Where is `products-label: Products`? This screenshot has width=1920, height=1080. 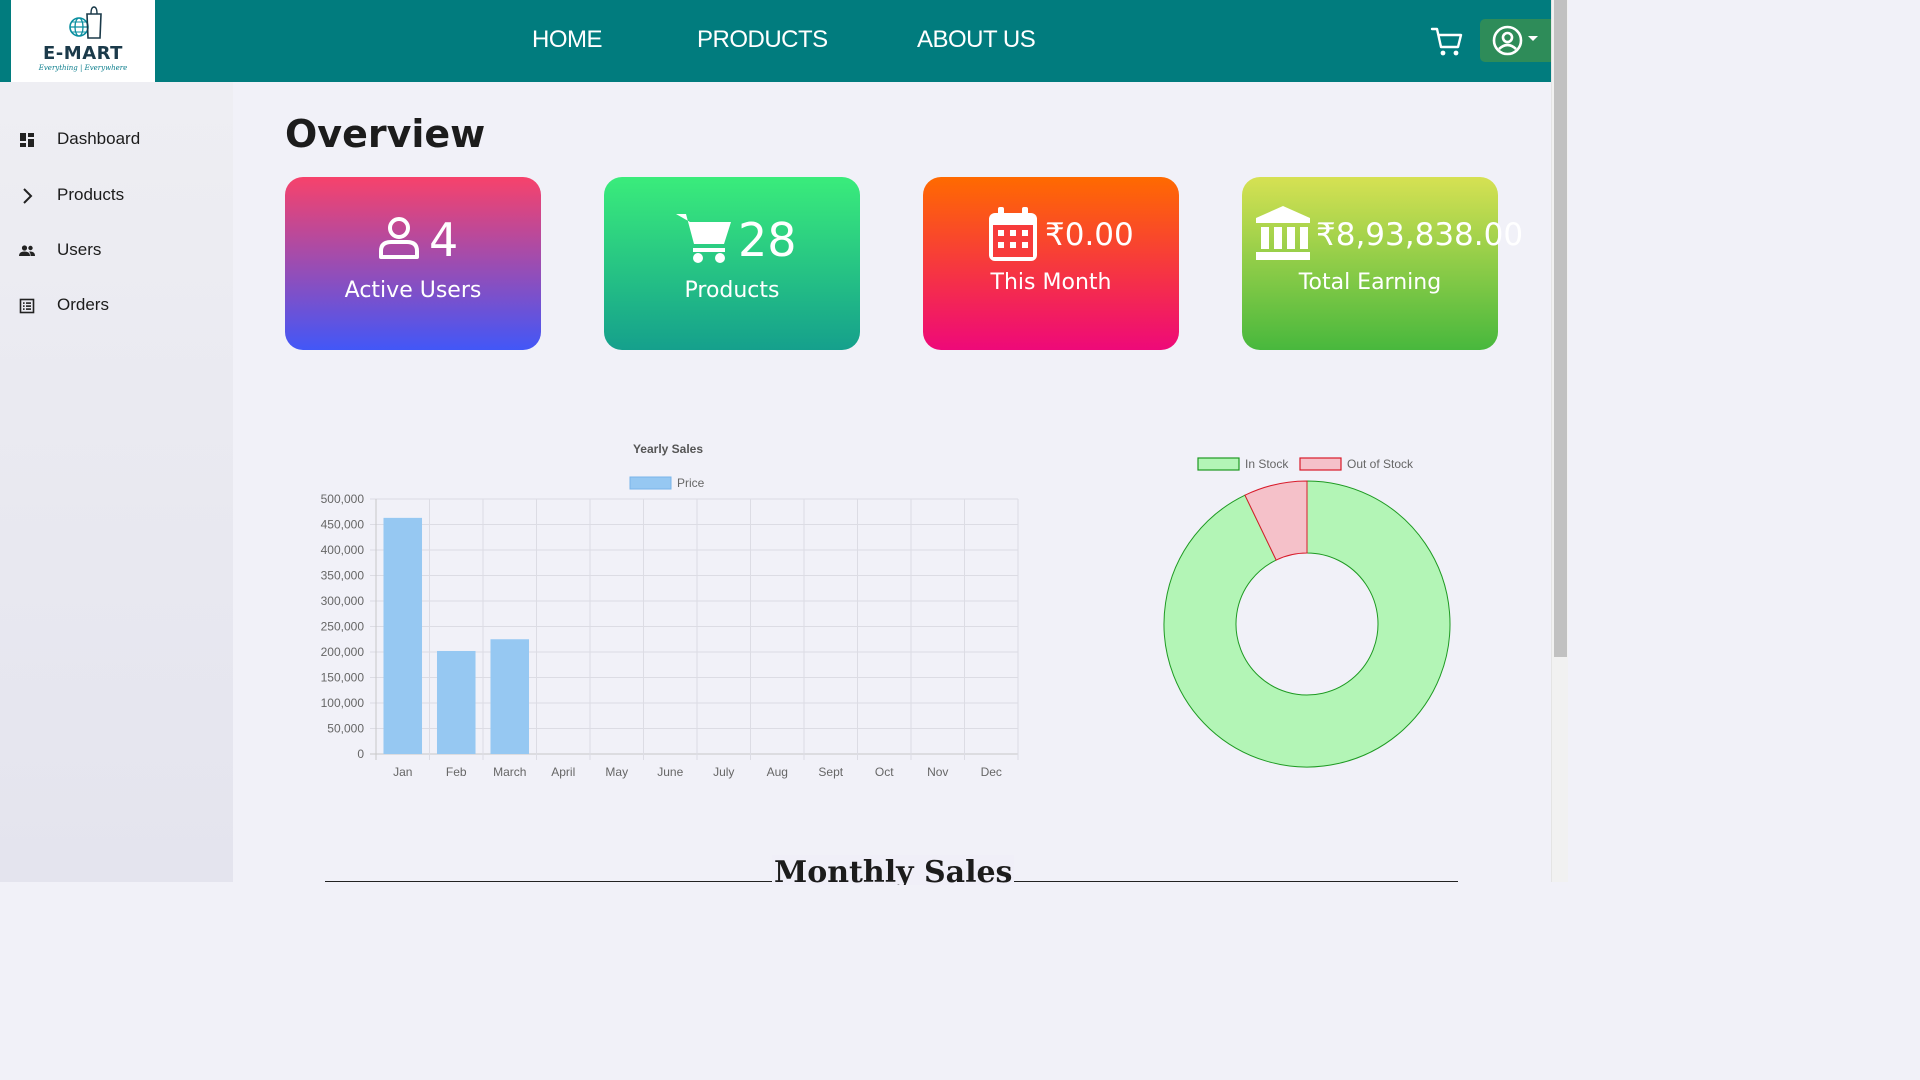
products-label: Products is located at coordinates (732, 290).